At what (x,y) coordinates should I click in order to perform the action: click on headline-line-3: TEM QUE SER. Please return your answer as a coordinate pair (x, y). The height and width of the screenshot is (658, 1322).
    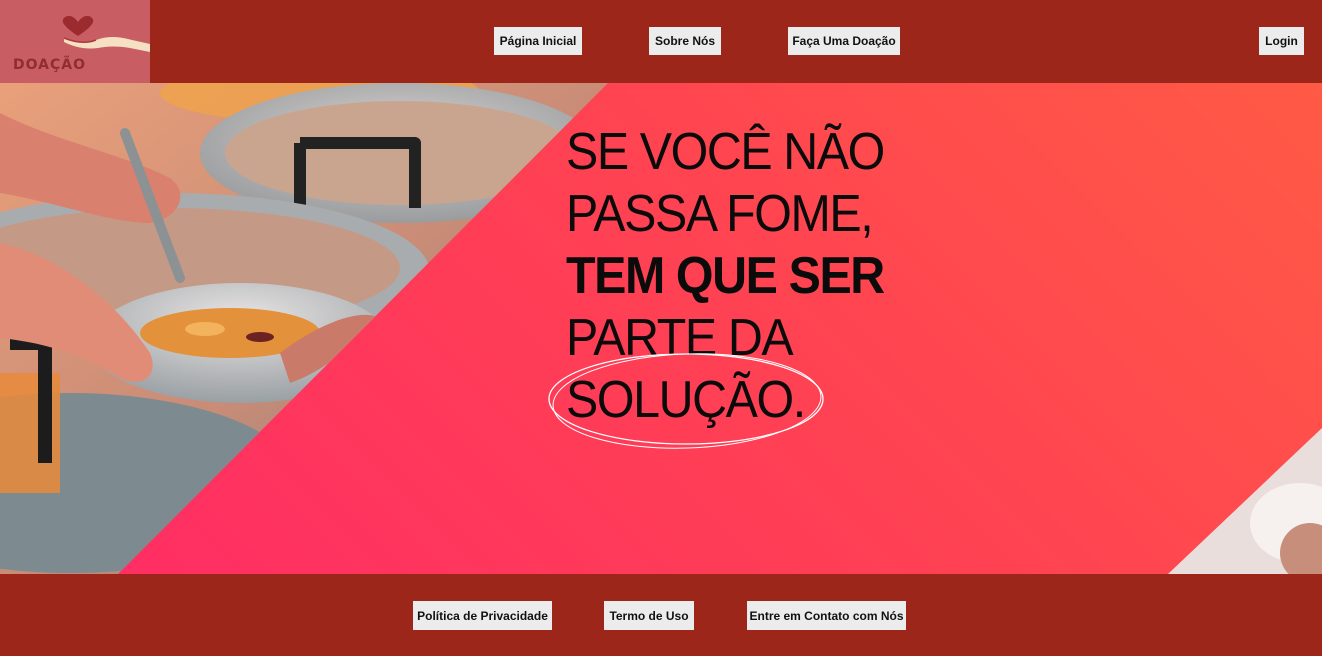
    Looking at the image, I should click on (725, 276).